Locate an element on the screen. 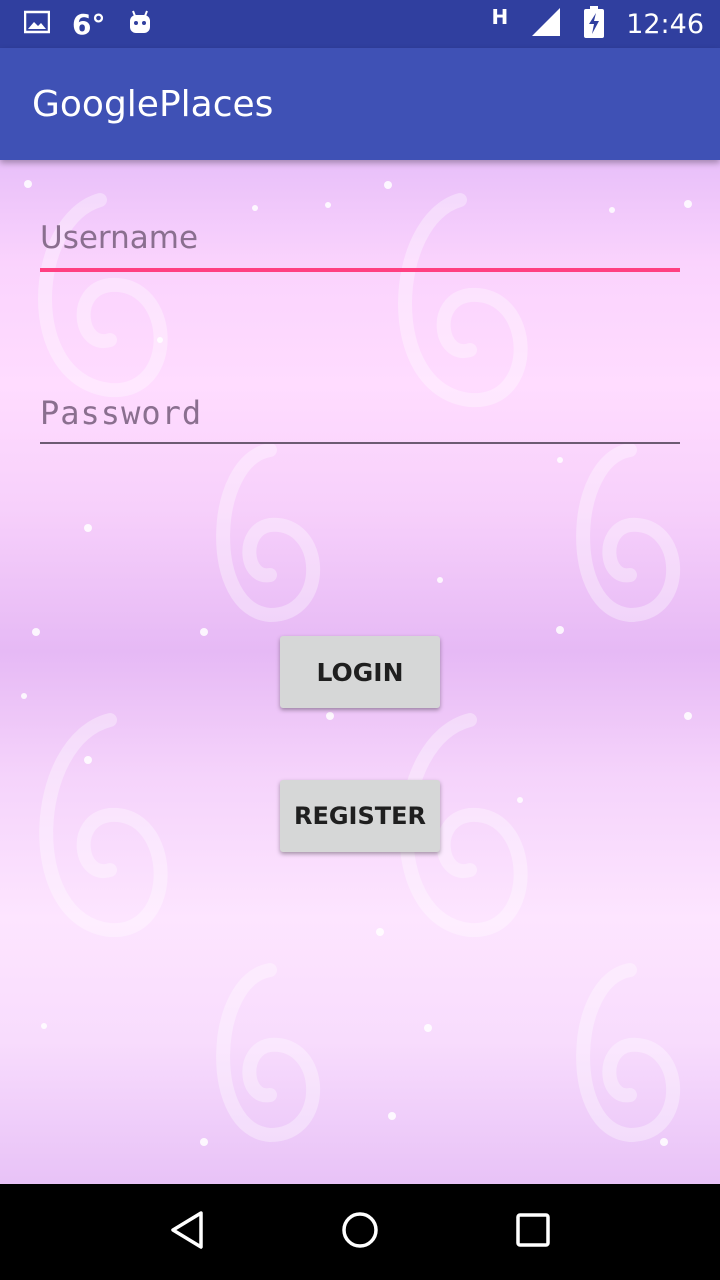 The image size is (720, 1280). status-right-group: H 12:46 is located at coordinates (597, 24).